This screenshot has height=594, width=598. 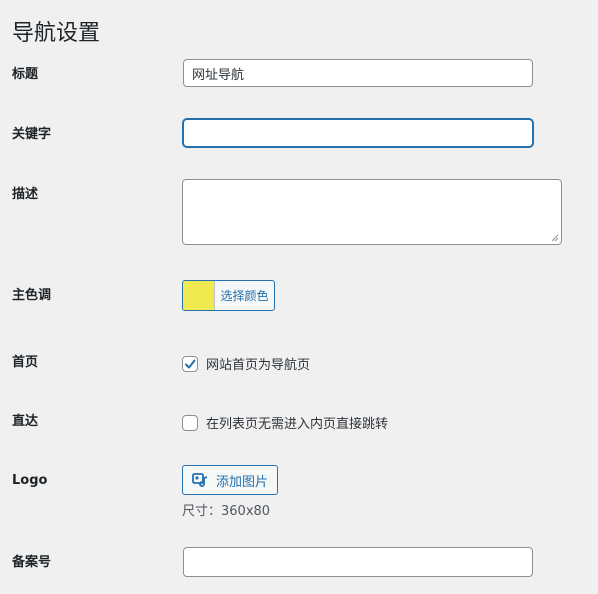 What do you see at coordinates (199, 295) in the screenshot?
I see `color-swatch` at bounding box center [199, 295].